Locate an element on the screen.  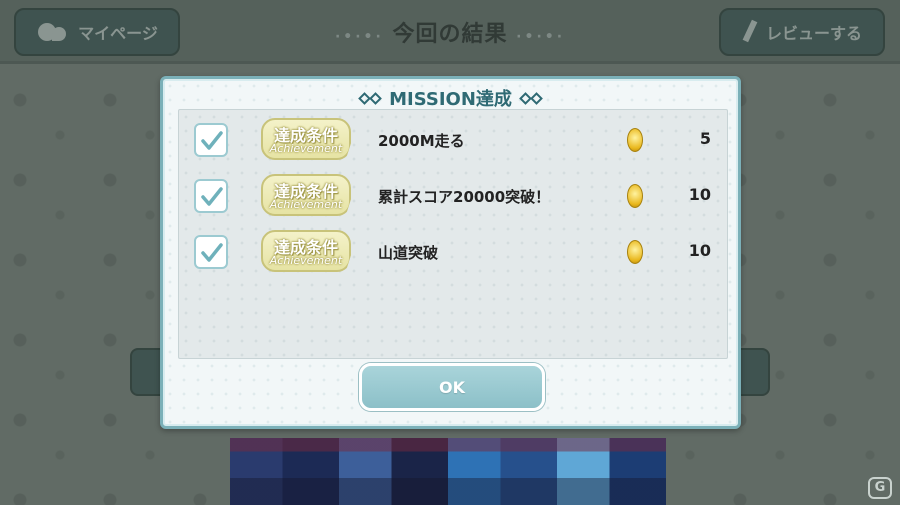
mission-row: 達成条件 Achievement 山道突破 10 is located at coordinates (453, 252).